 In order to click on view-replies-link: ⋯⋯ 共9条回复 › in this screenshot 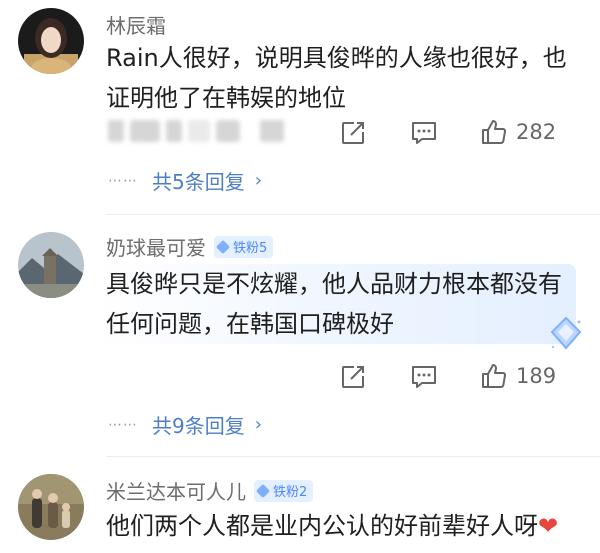, I will do `click(185, 424)`.